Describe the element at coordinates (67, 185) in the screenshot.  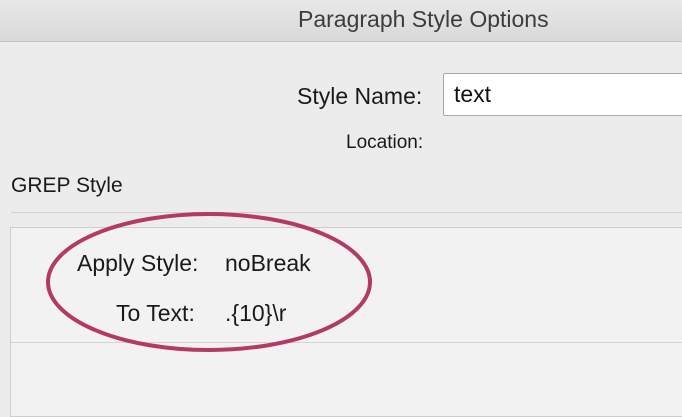
I see `grep-style-heading: GREP Style` at that location.